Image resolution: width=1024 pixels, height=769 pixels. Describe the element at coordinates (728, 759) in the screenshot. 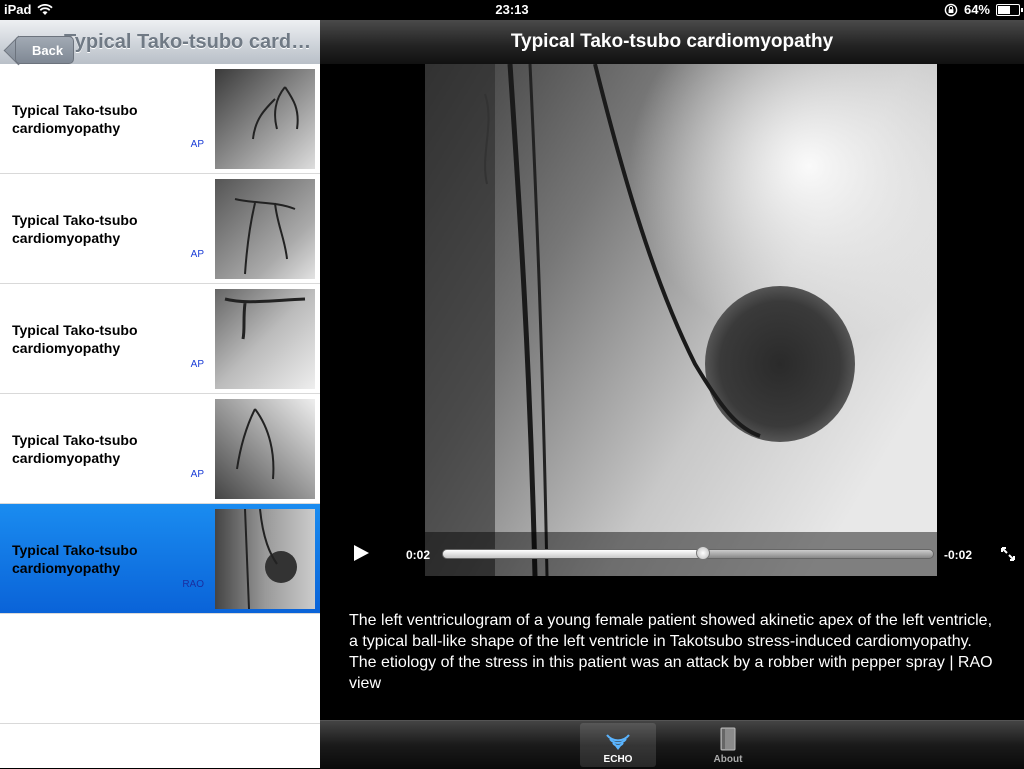

I see `tab-label: About` at that location.